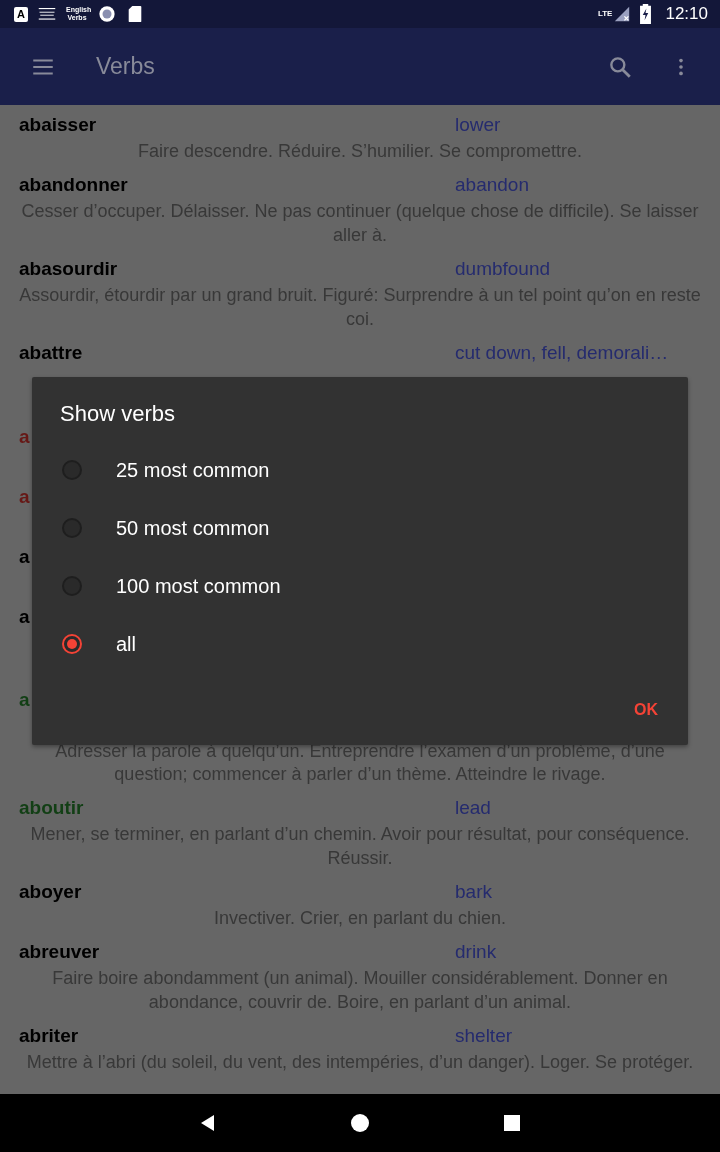 This screenshot has height=1152, width=720. What do you see at coordinates (21, 14) in the screenshot?
I see `notification-icon: A` at bounding box center [21, 14].